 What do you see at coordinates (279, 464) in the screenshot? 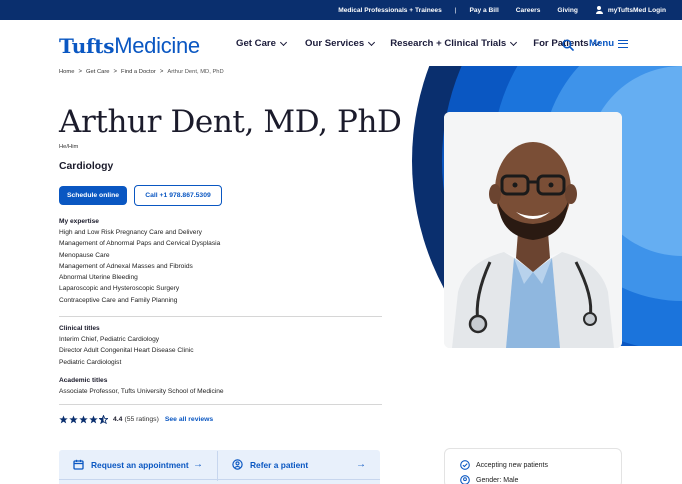
I see `refer-patient-label: Refer a patient` at bounding box center [279, 464].